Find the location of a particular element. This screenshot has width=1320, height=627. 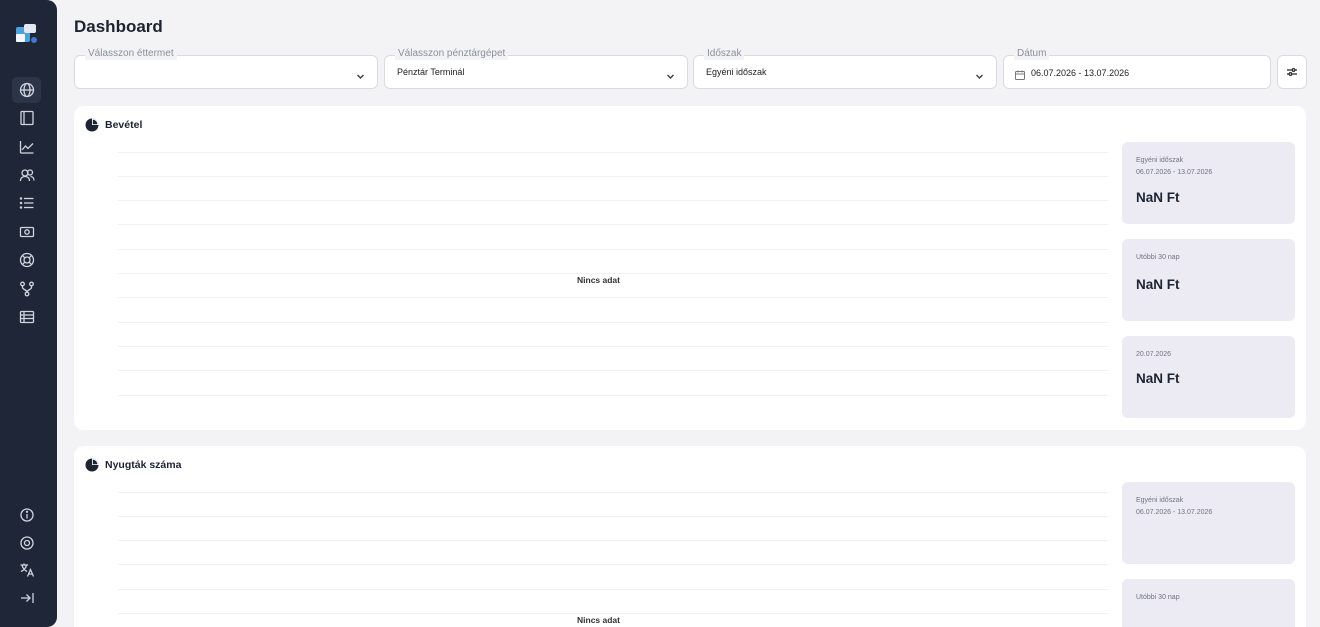

date-range-field: Dátum 06.07.2026 - 13.07.2026 is located at coordinates (1137, 68).